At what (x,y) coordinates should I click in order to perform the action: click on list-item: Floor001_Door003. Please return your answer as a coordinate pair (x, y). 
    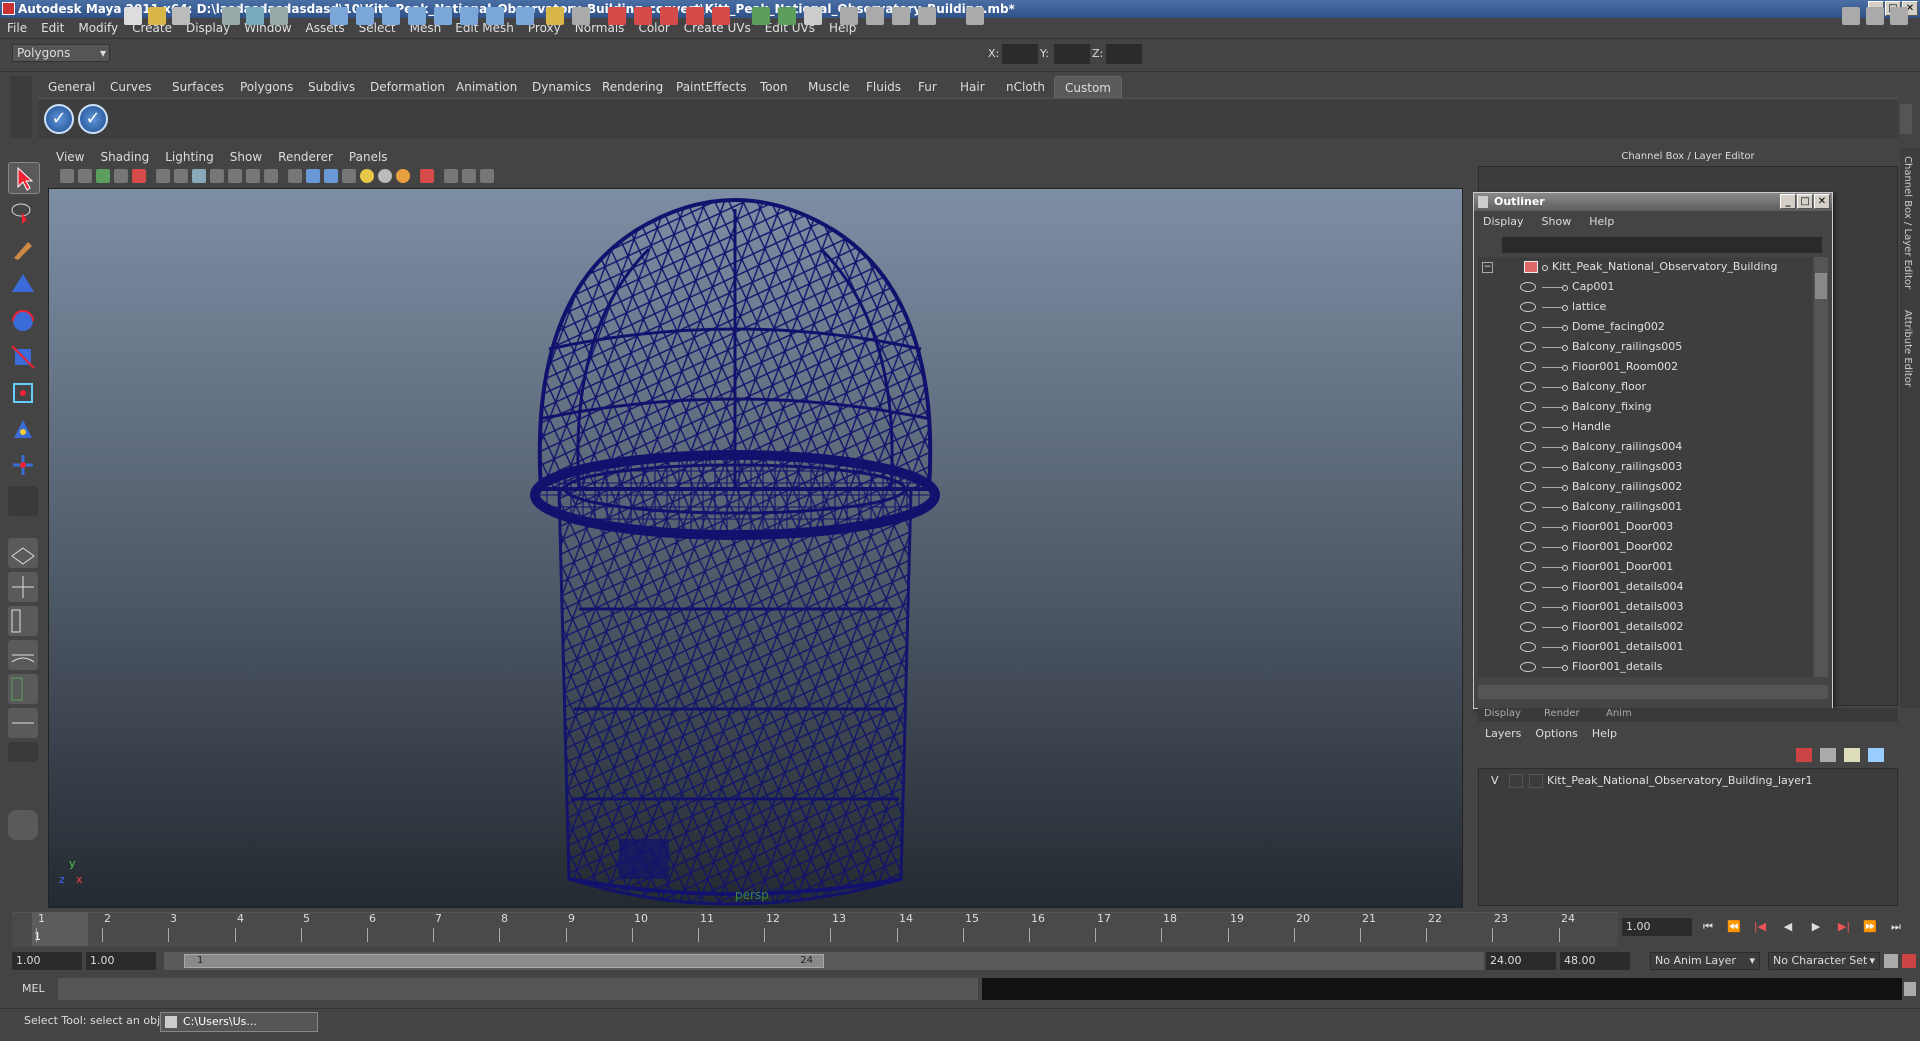
    Looking at the image, I should click on (1645, 527).